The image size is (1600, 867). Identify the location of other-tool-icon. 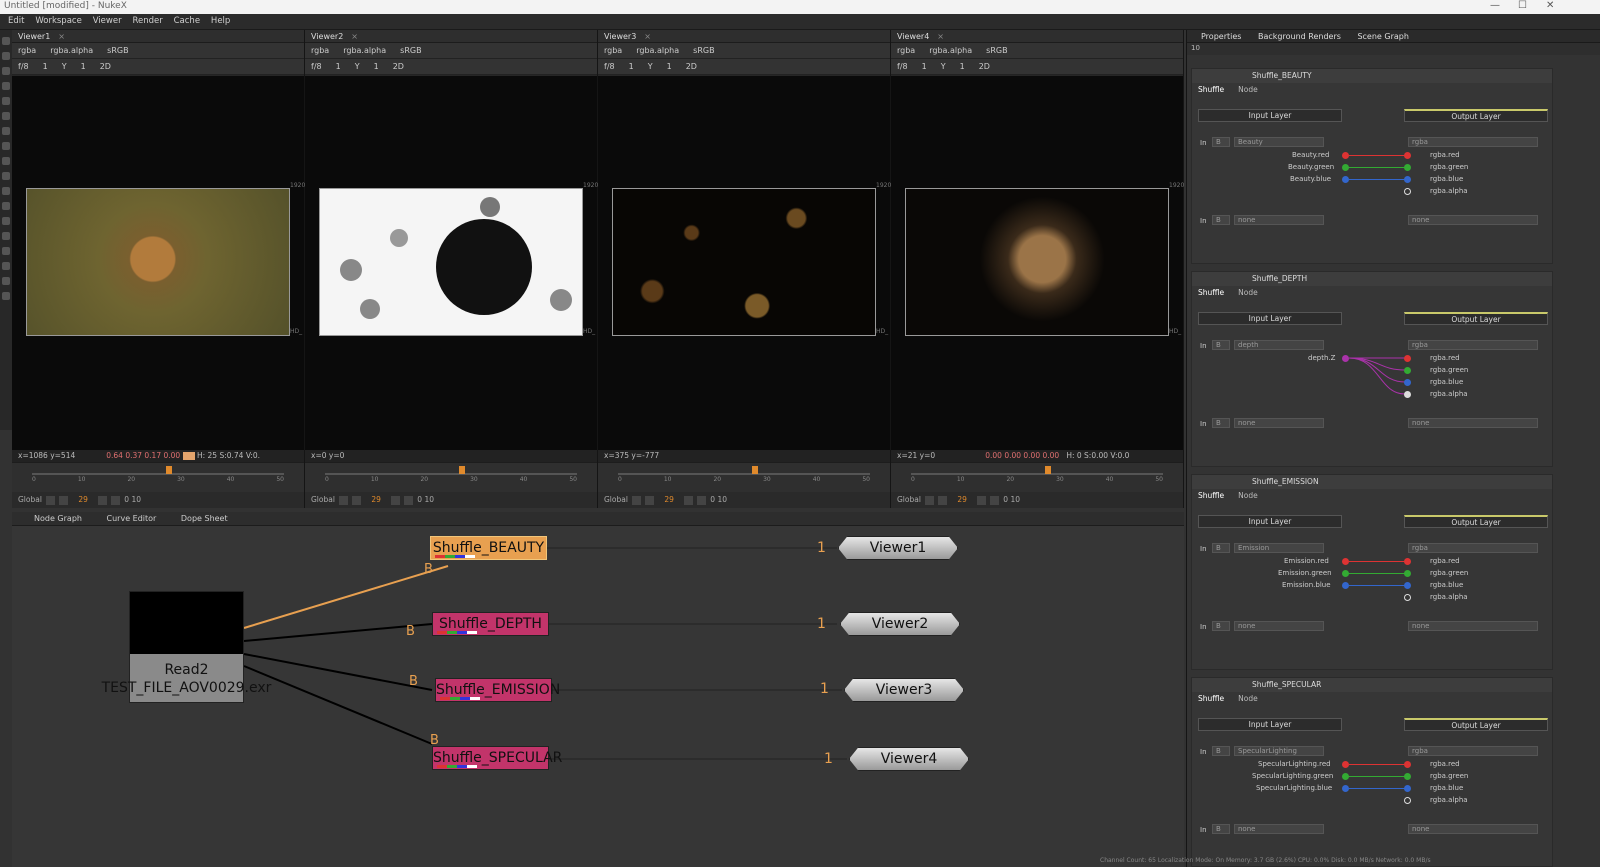
(6, 266).